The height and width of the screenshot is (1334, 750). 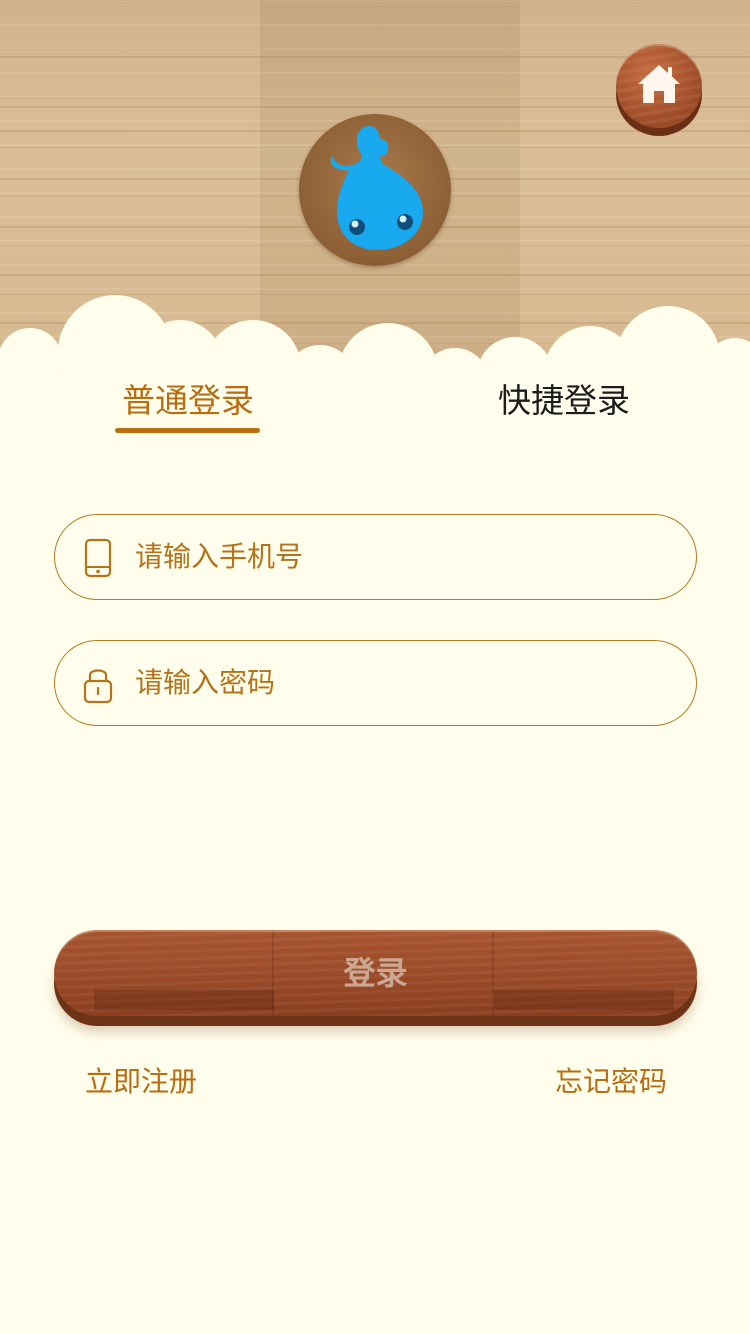 I want to click on tab-normal-login: 普通登录, so click(x=188, y=401).